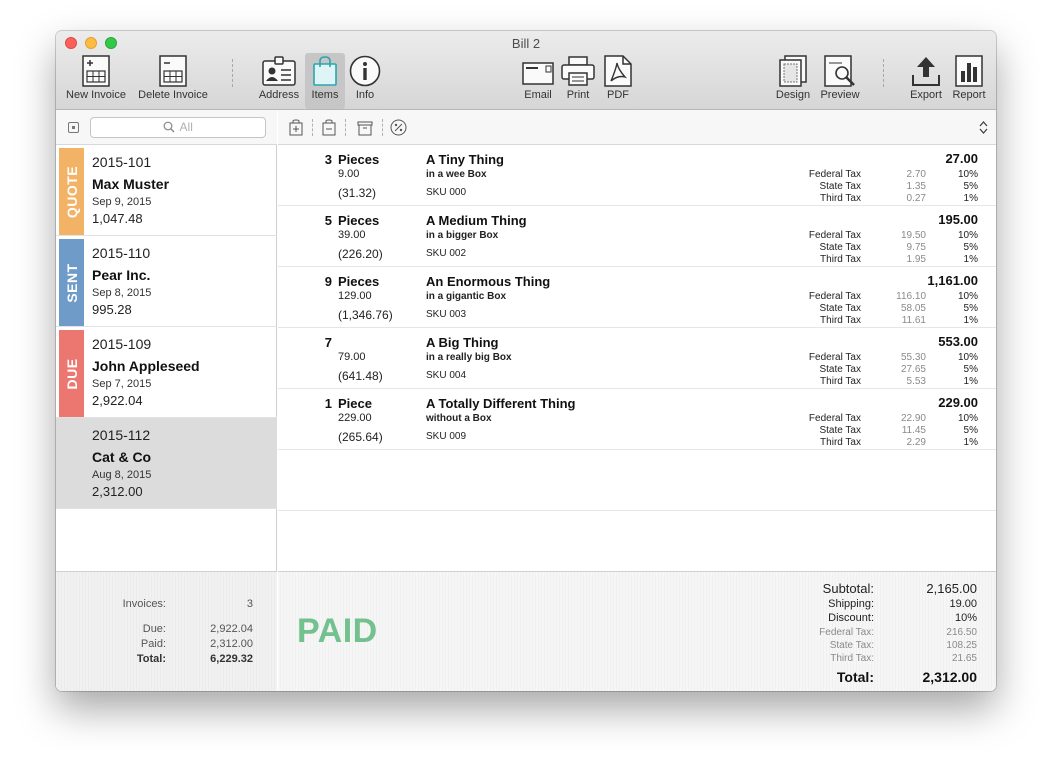 This screenshot has width=1052, height=771. What do you see at coordinates (173, 81) in the screenshot?
I see `delete-invoice-button: Delete Invoice` at bounding box center [173, 81].